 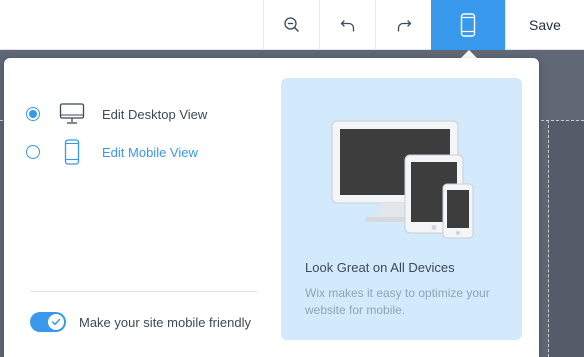 I want to click on mobile-view-button, so click(x=468, y=25).